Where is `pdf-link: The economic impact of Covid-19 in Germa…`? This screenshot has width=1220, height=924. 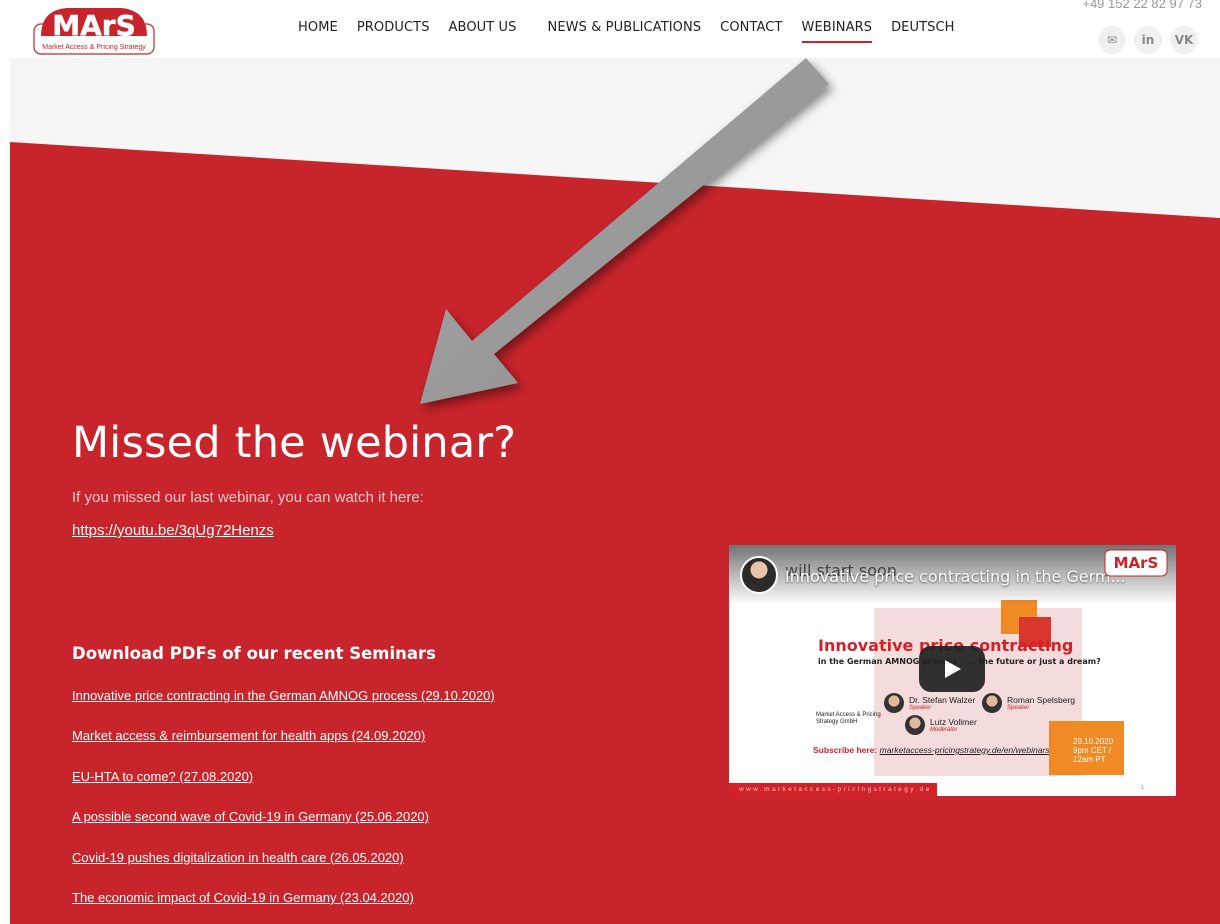
pdf-link: The economic impact of Covid-19 in Germa… is located at coordinates (243, 897).